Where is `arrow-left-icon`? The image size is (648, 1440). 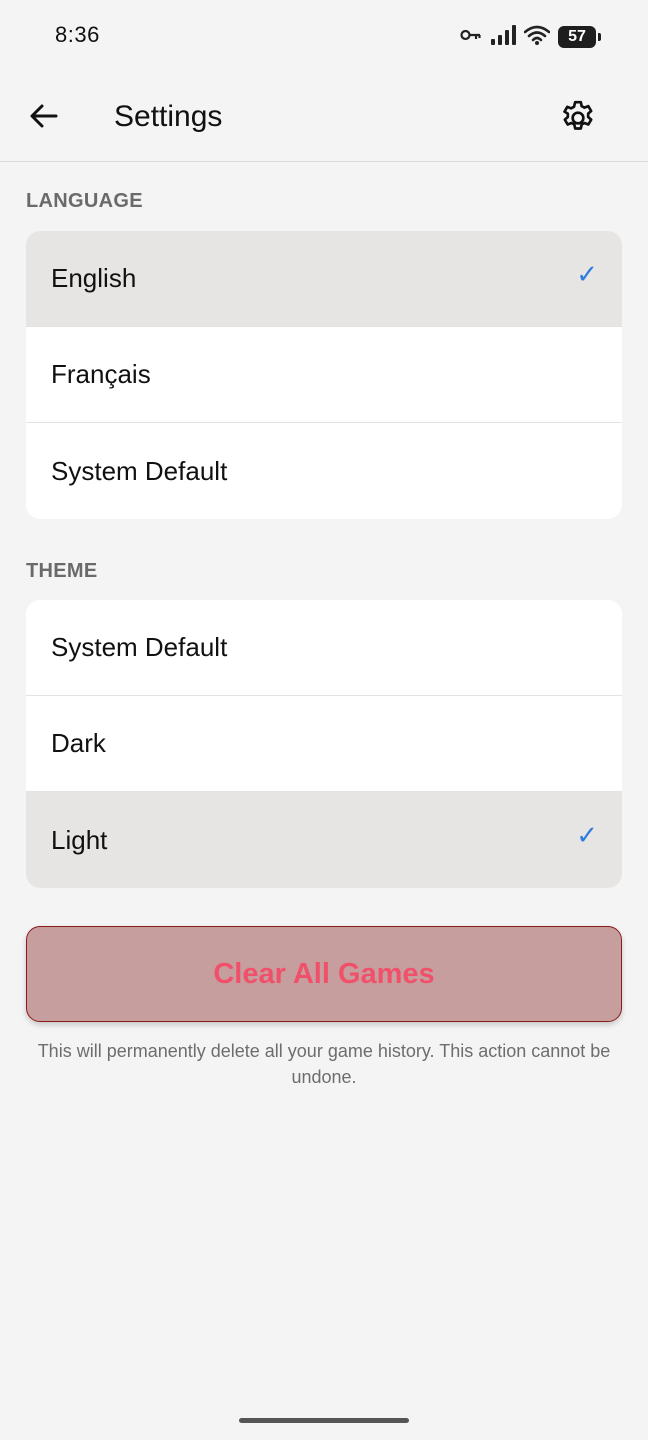
arrow-left-icon is located at coordinates (44, 116).